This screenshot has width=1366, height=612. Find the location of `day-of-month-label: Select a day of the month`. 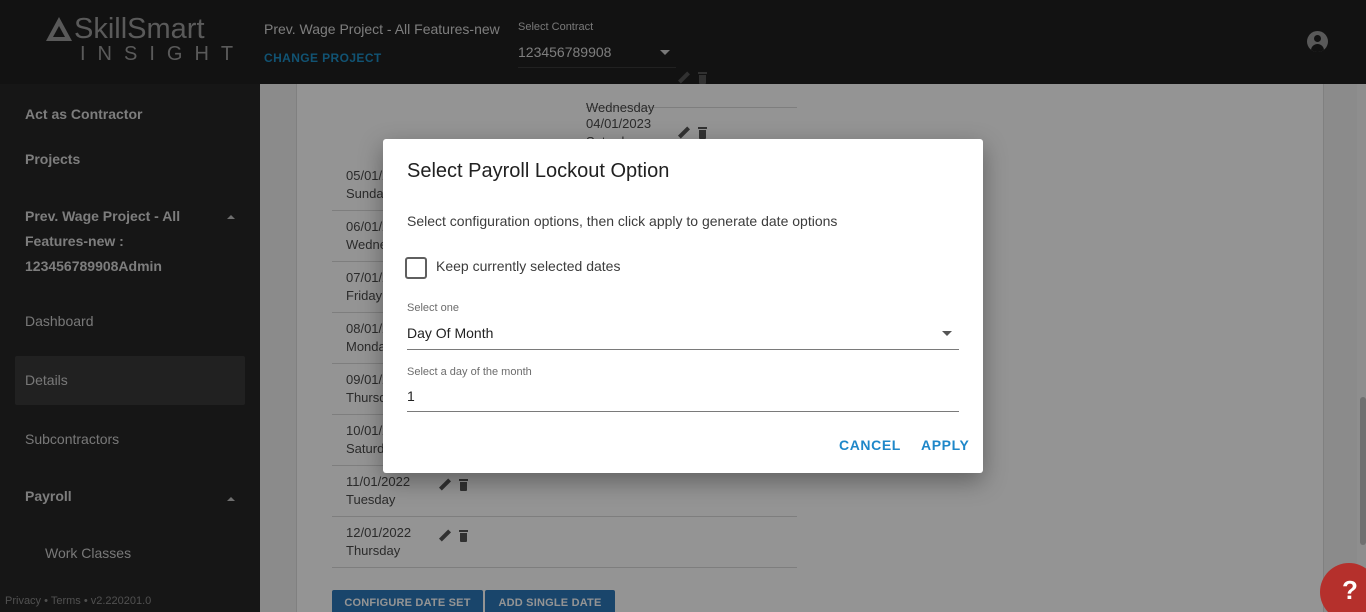

day-of-month-label: Select a day of the month is located at coordinates (469, 372).